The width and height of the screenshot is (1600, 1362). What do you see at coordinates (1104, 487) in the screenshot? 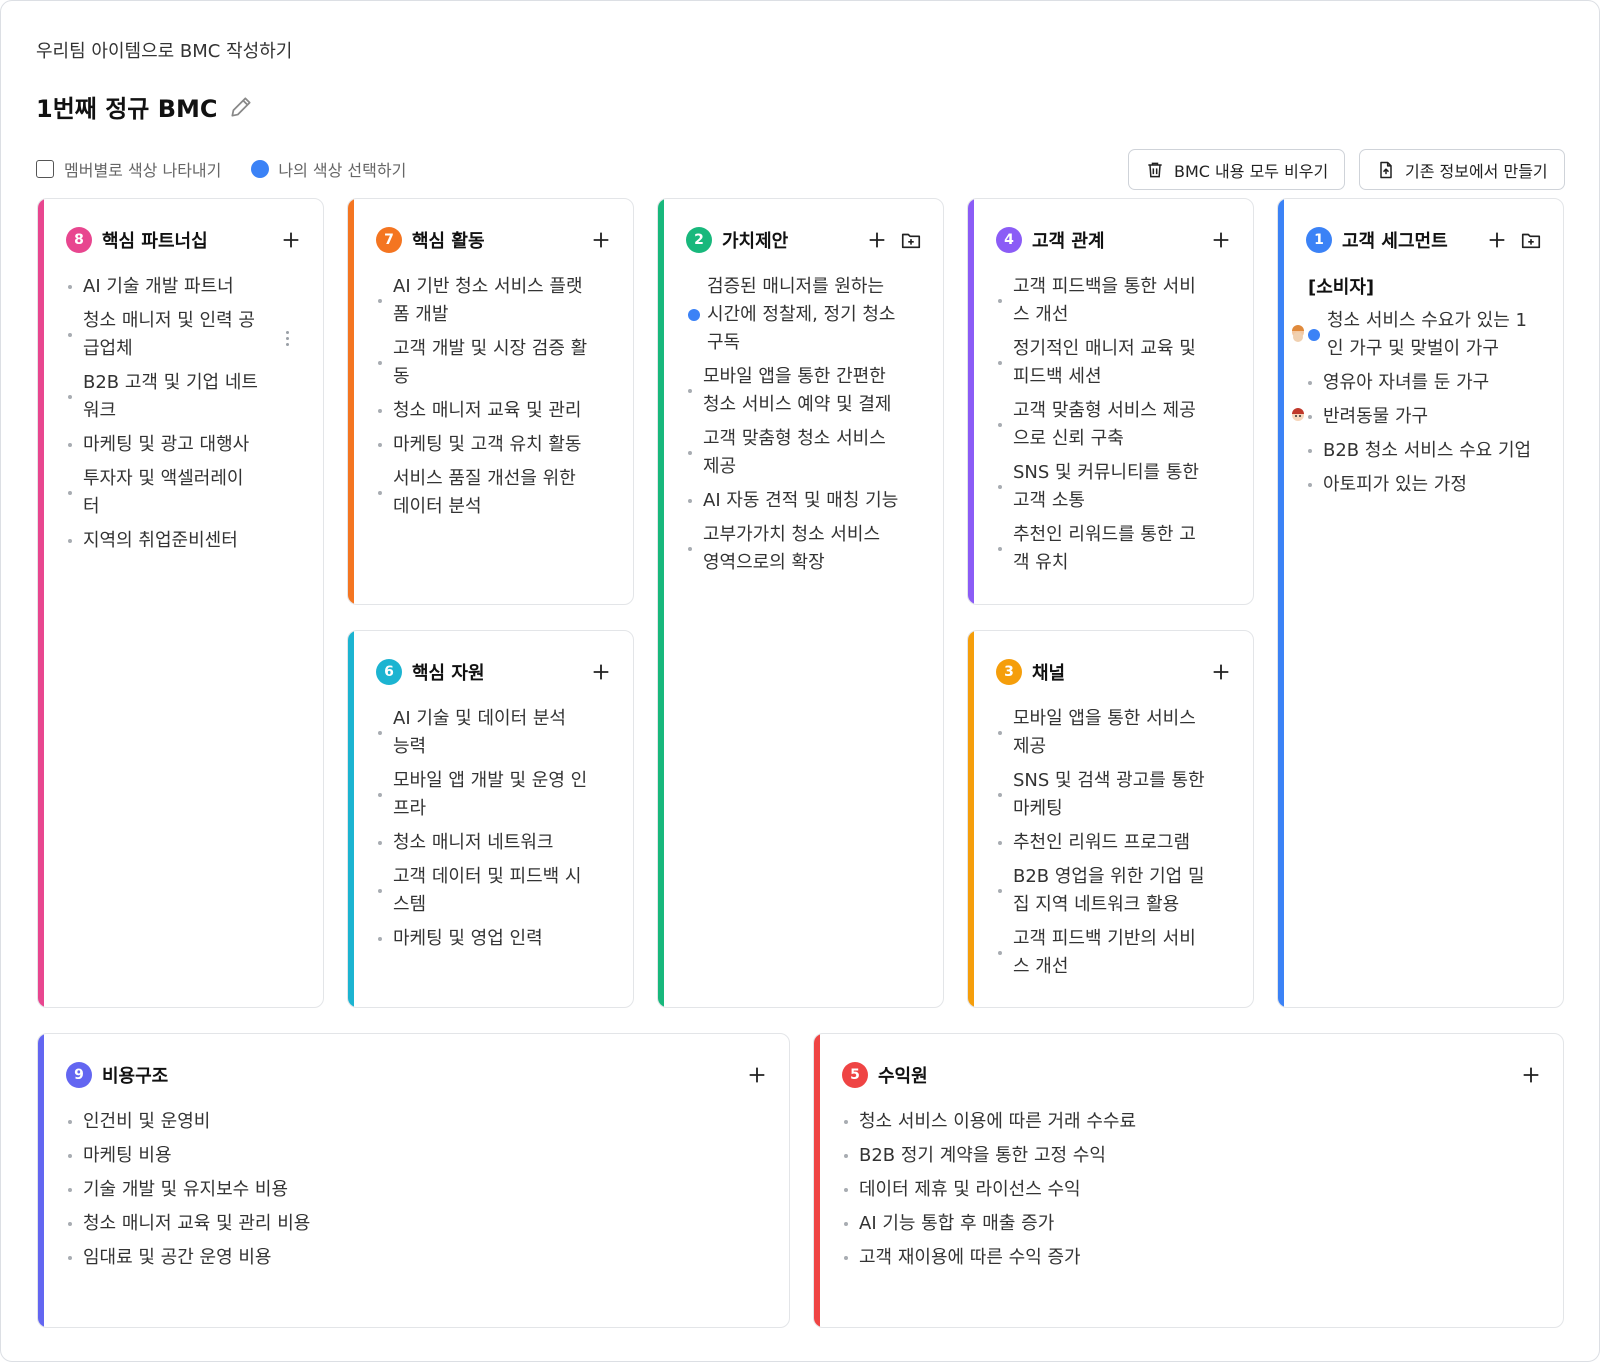
I see `list-item: SNS 및 커뮤니티를 통한 고객 소통` at bounding box center [1104, 487].